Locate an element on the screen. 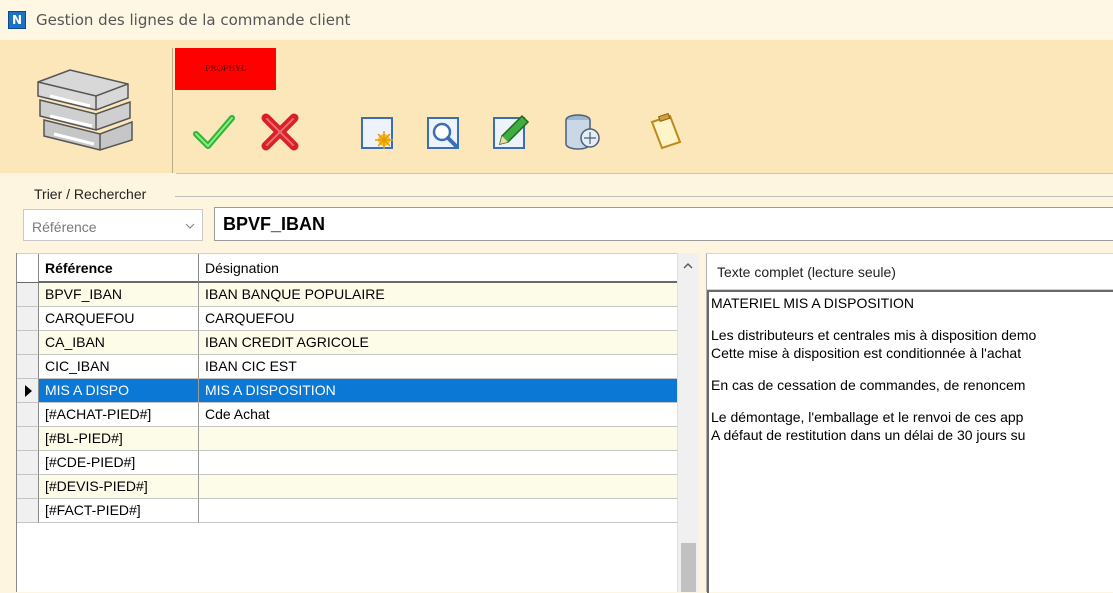 The image size is (1113, 593). table-row: CIC_IBAN IBAN CIC EST is located at coordinates (348, 367).